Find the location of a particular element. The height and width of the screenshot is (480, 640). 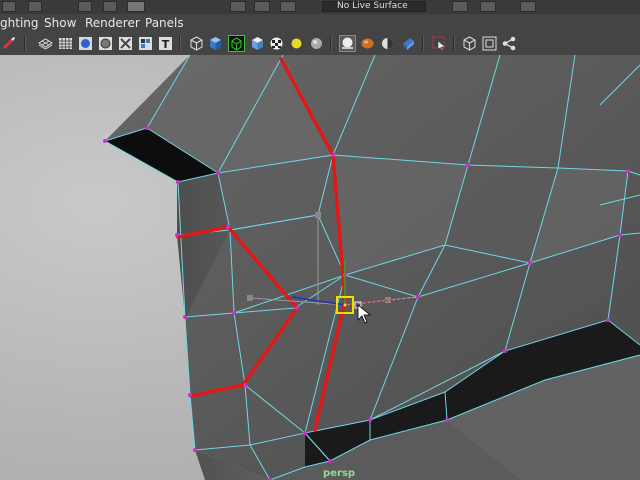

menu-lighting: Lighting is located at coordinates (19, 23).